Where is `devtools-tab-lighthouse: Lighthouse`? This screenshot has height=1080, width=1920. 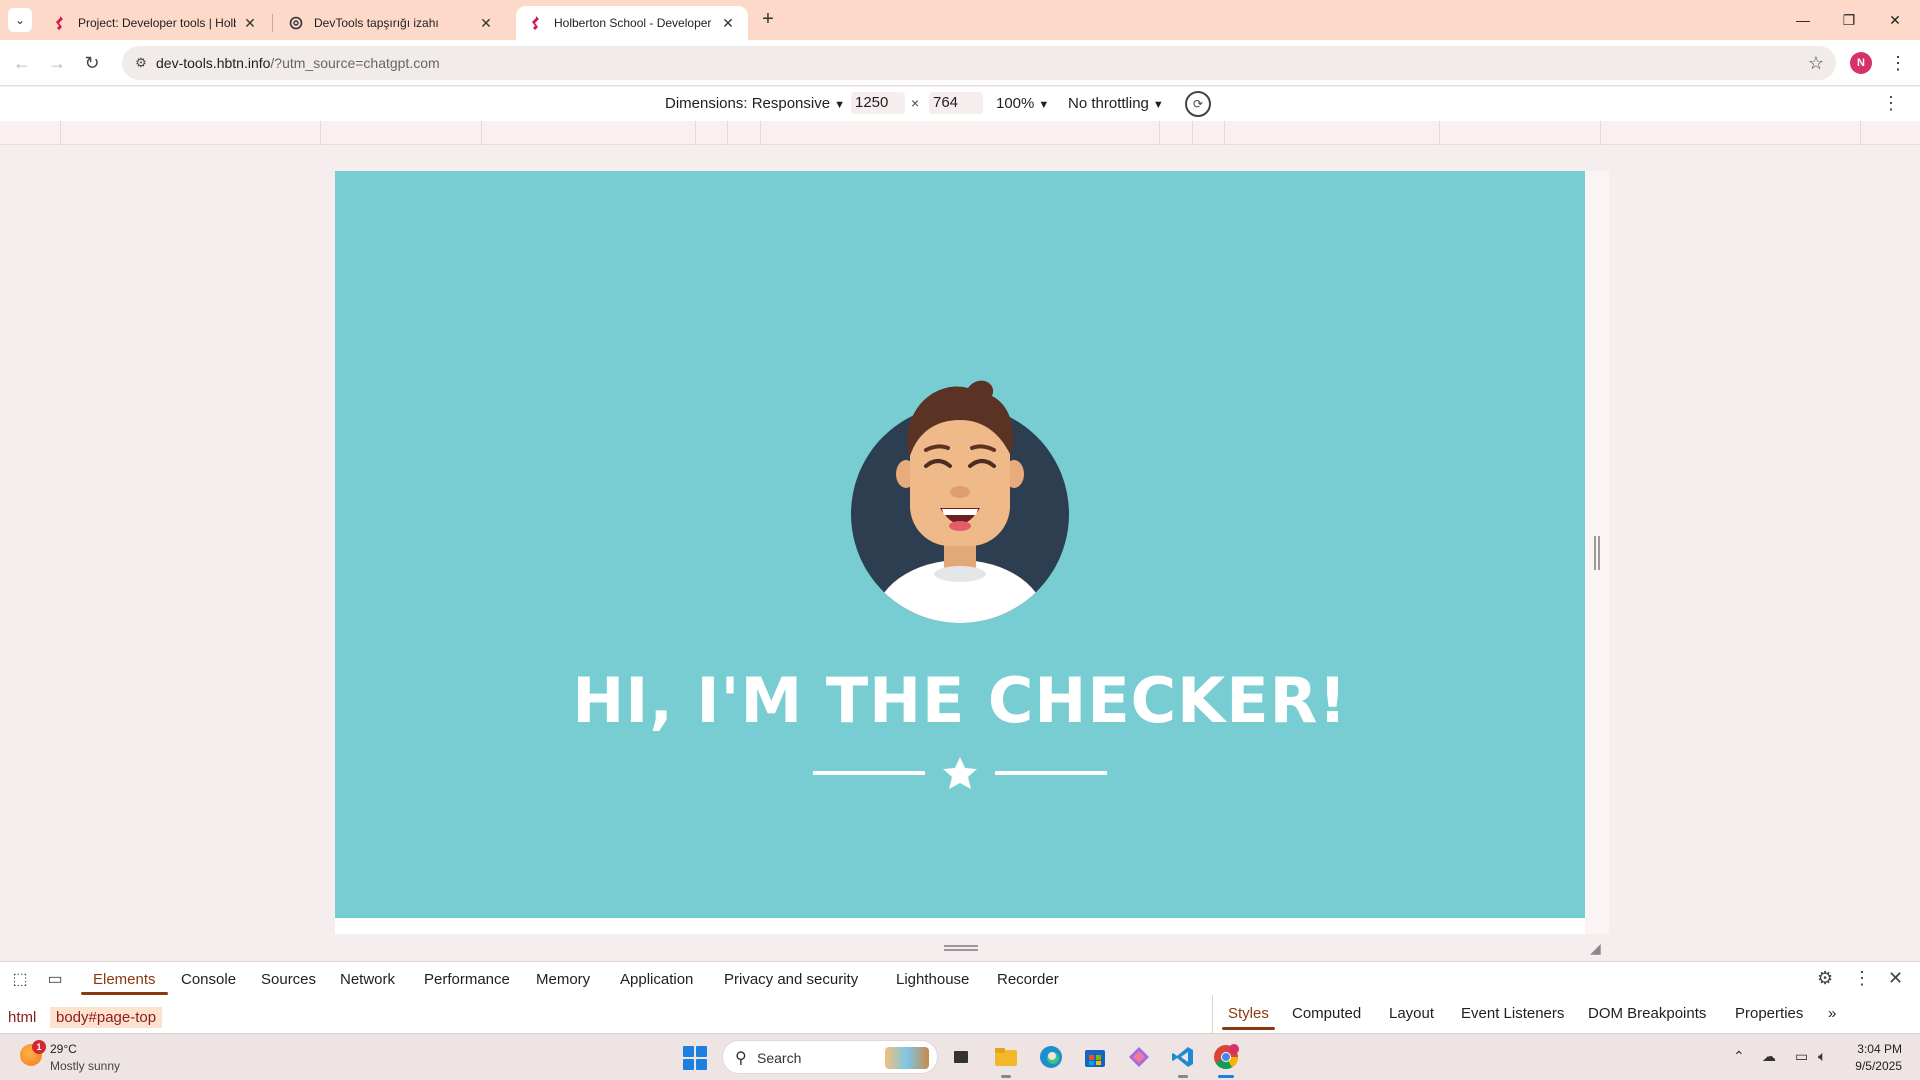
devtools-tab-lighthouse: Lighthouse is located at coordinates (932, 979).